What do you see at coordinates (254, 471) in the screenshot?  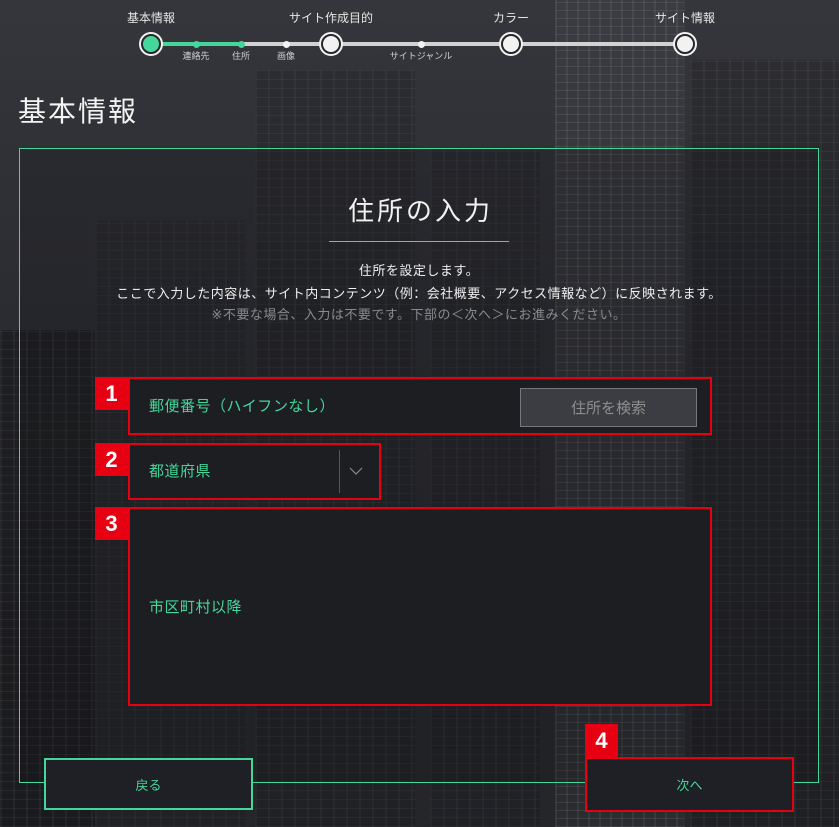 I see `prefecture-select: 都道府県` at bounding box center [254, 471].